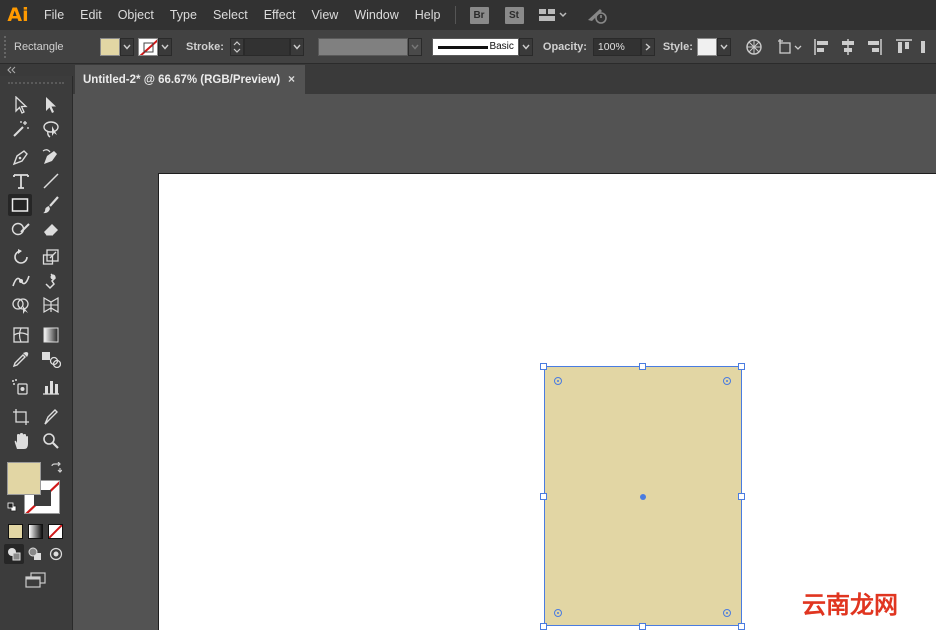  I want to click on menu-view: View, so click(324, 15).